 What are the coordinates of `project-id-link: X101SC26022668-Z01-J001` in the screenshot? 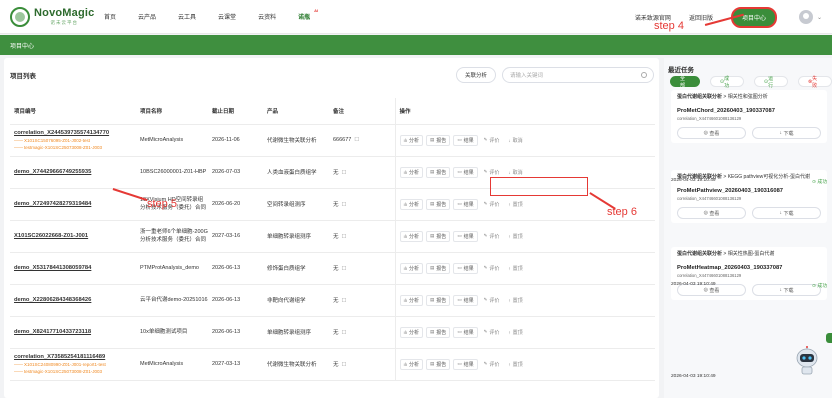 It's located at (51, 236).